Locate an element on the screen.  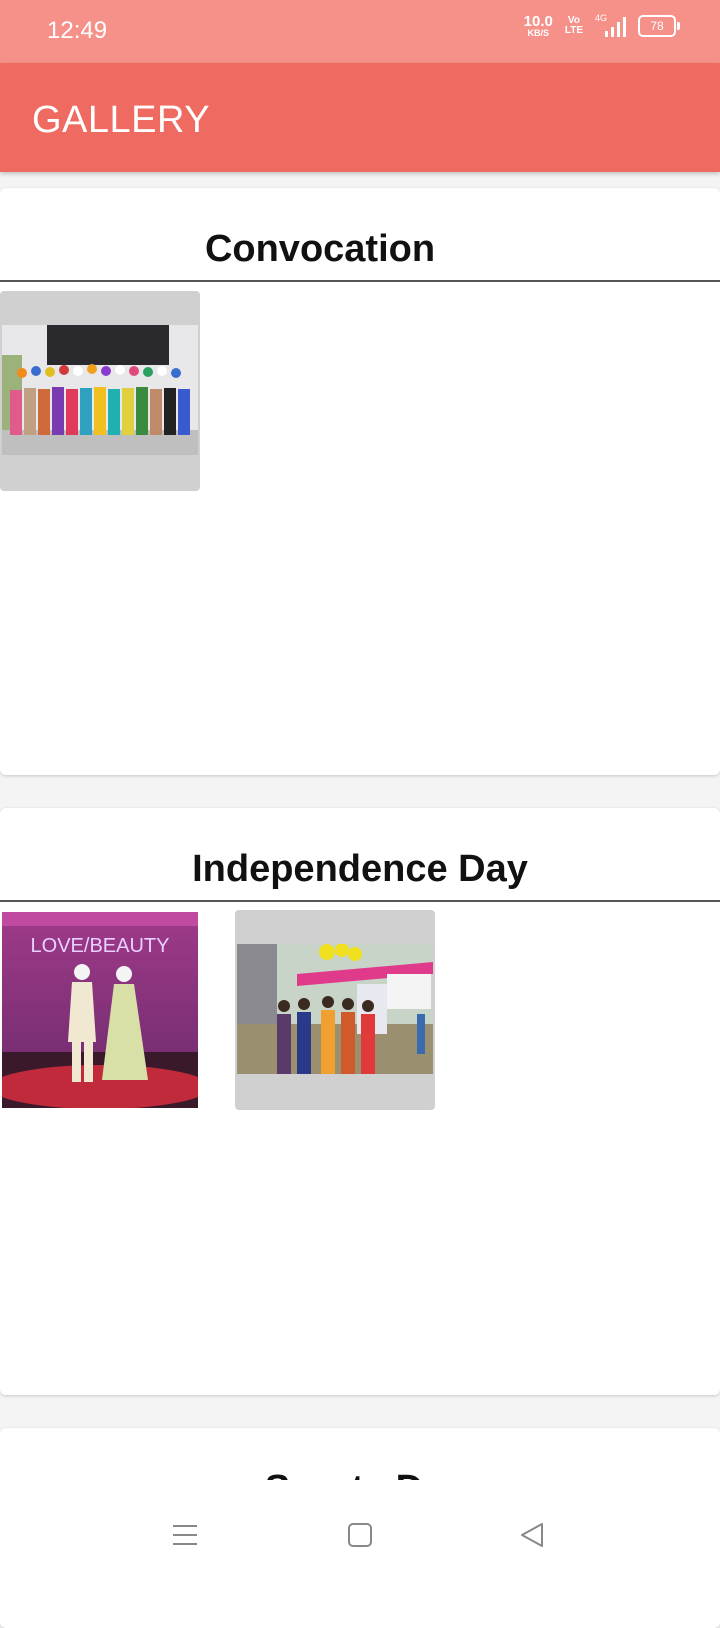
app-bar: GALLERY is located at coordinates (360, 117).